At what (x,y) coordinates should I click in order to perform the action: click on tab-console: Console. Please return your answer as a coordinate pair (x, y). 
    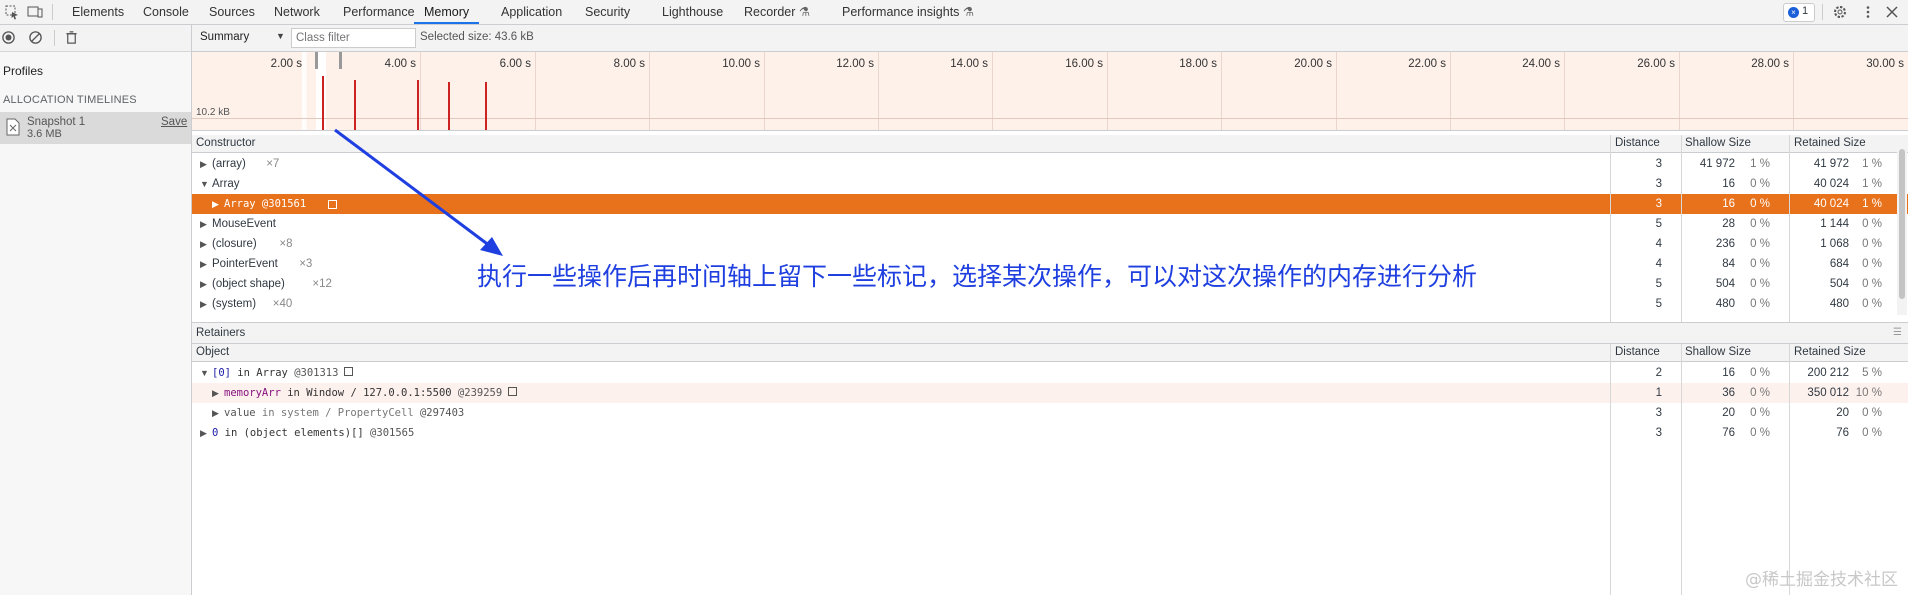
    Looking at the image, I should click on (166, 12).